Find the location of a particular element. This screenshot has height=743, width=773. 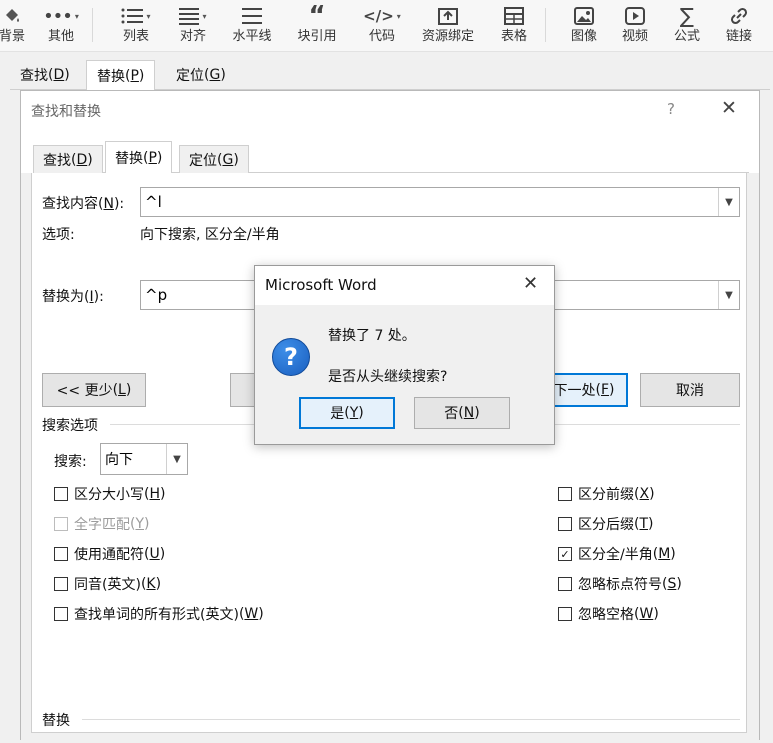

toolbar-label: 表格 is located at coordinates (513, 36).